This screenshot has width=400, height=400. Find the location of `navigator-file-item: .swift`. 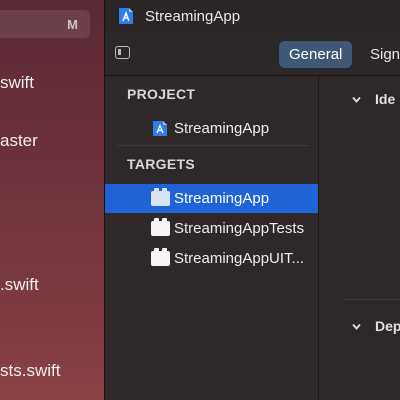

navigator-file-item: .swift is located at coordinates (19, 285).